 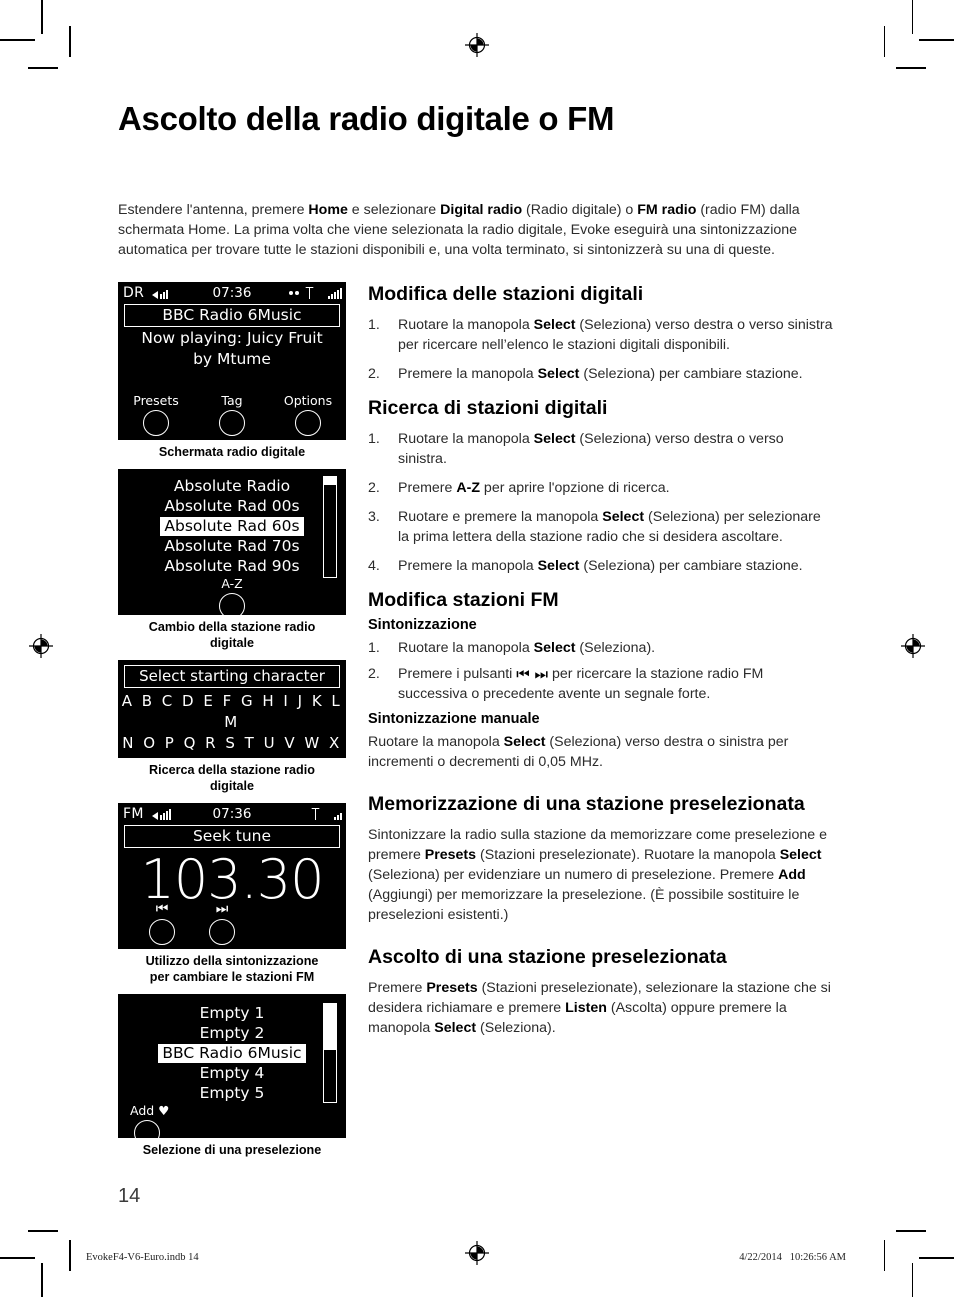 What do you see at coordinates (232, 1150) in the screenshot?
I see `figure-caption: Selezione di una preselezione` at bounding box center [232, 1150].